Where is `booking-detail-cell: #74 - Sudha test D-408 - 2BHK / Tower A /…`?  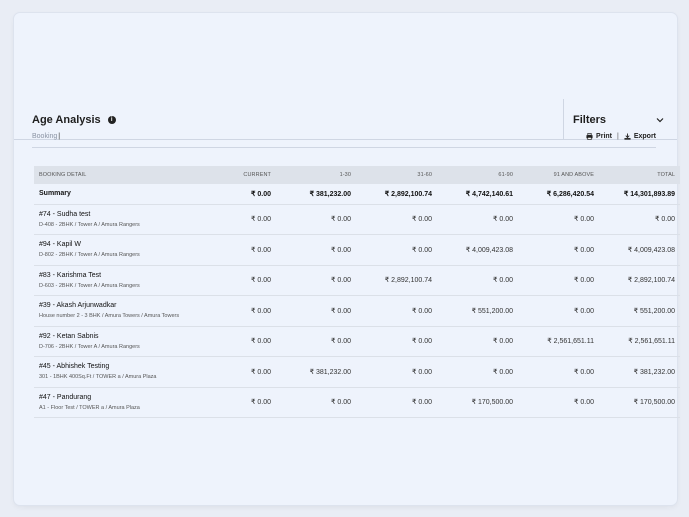 booking-detail-cell: #74 - Sudha test D-408 - 2BHK / Tower A /… is located at coordinates (119, 219).